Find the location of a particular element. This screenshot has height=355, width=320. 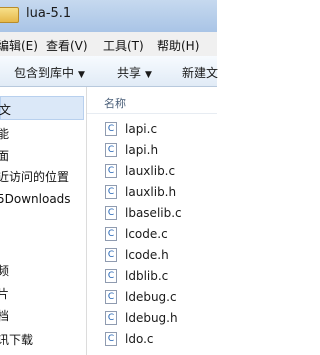

nav-item-videos: 频 is located at coordinates (4, 270).